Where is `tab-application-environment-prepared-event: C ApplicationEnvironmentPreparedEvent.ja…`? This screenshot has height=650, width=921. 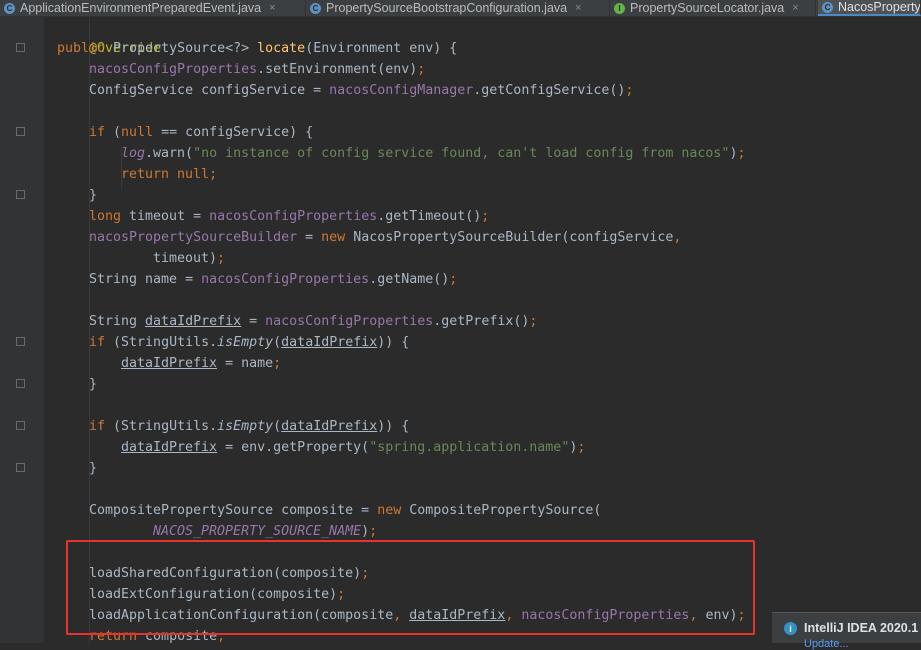
tab-application-environment-prepared-event: C ApplicationEnvironmentPreparedEvent.ja… is located at coordinates (153, 8).